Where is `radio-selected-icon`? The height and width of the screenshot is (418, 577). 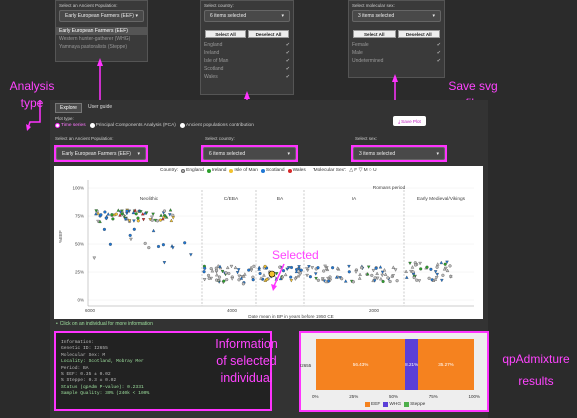 radio-selected-icon is located at coordinates (57, 125).